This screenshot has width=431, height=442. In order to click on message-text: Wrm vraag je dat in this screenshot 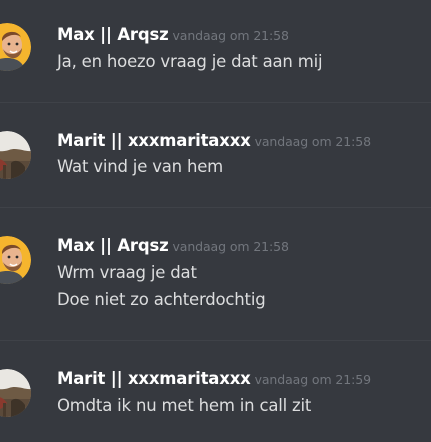, I will do `click(127, 272)`.